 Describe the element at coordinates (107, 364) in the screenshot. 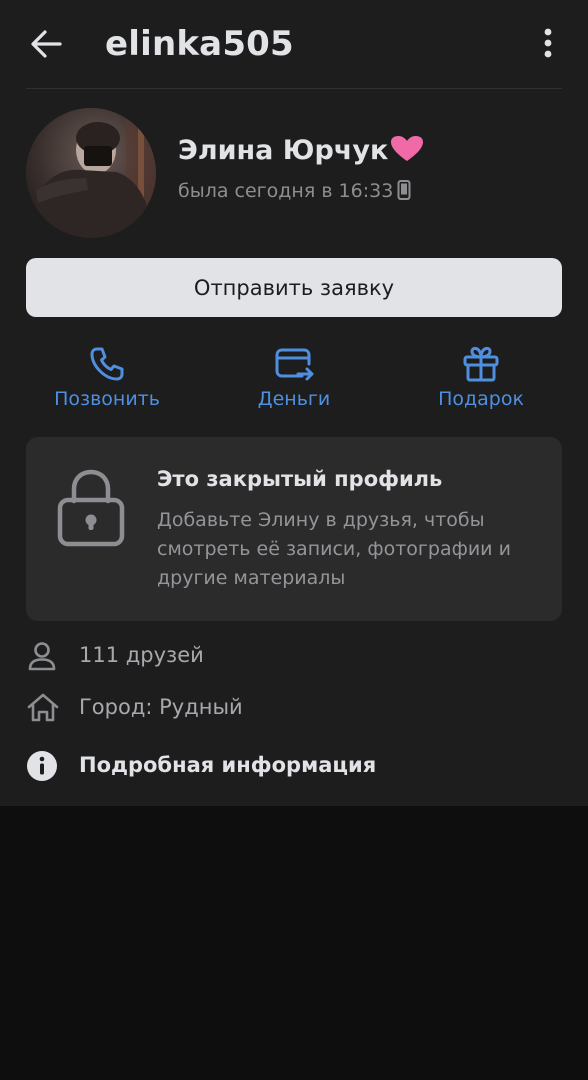

I see `phone-icon` at that location.